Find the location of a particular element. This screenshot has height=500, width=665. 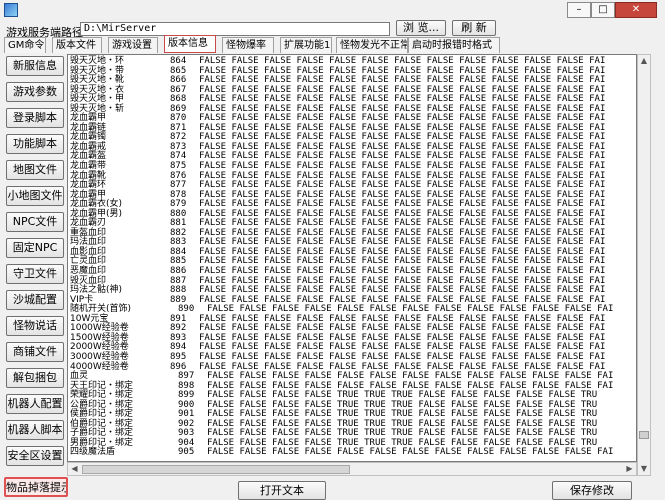

close-button: ✕ is located at coordinates (636, 10).